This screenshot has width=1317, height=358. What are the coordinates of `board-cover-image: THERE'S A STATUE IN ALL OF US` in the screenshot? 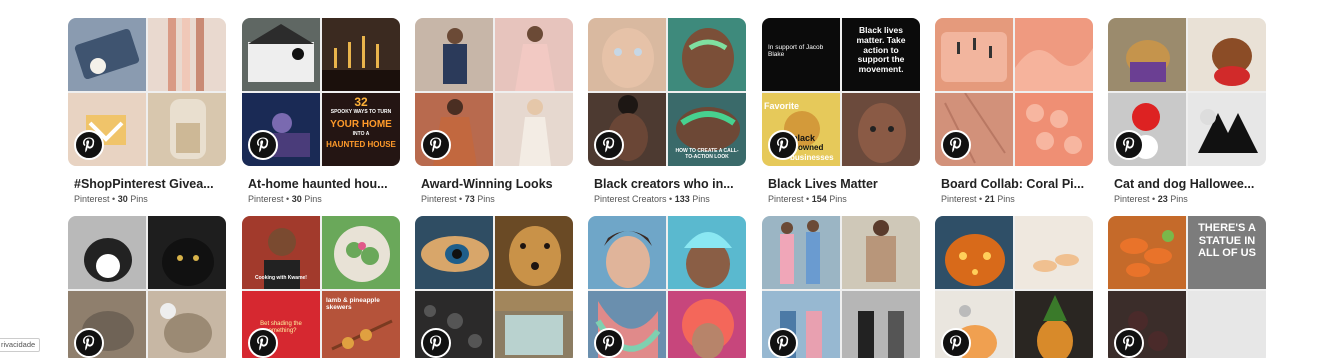 It's located at (1227, 252).